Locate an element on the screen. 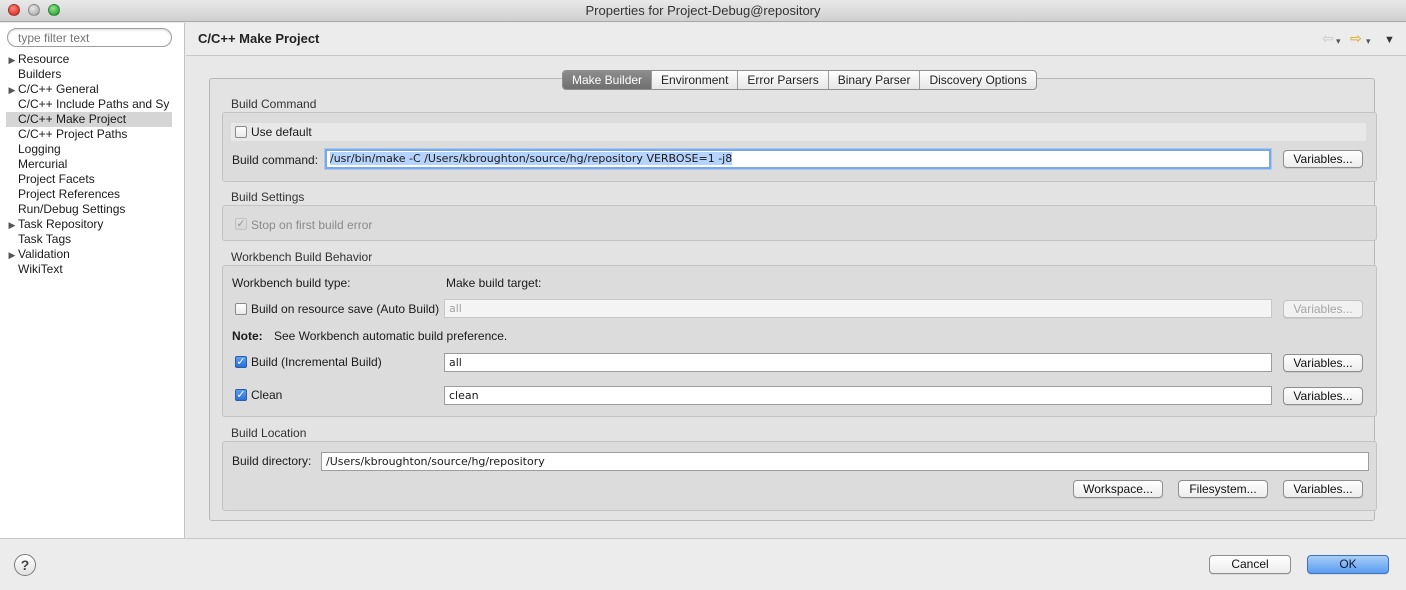 This screenshot has width=1406, height=590. tab-label: Make Builder is located at coordinates (607, 80).